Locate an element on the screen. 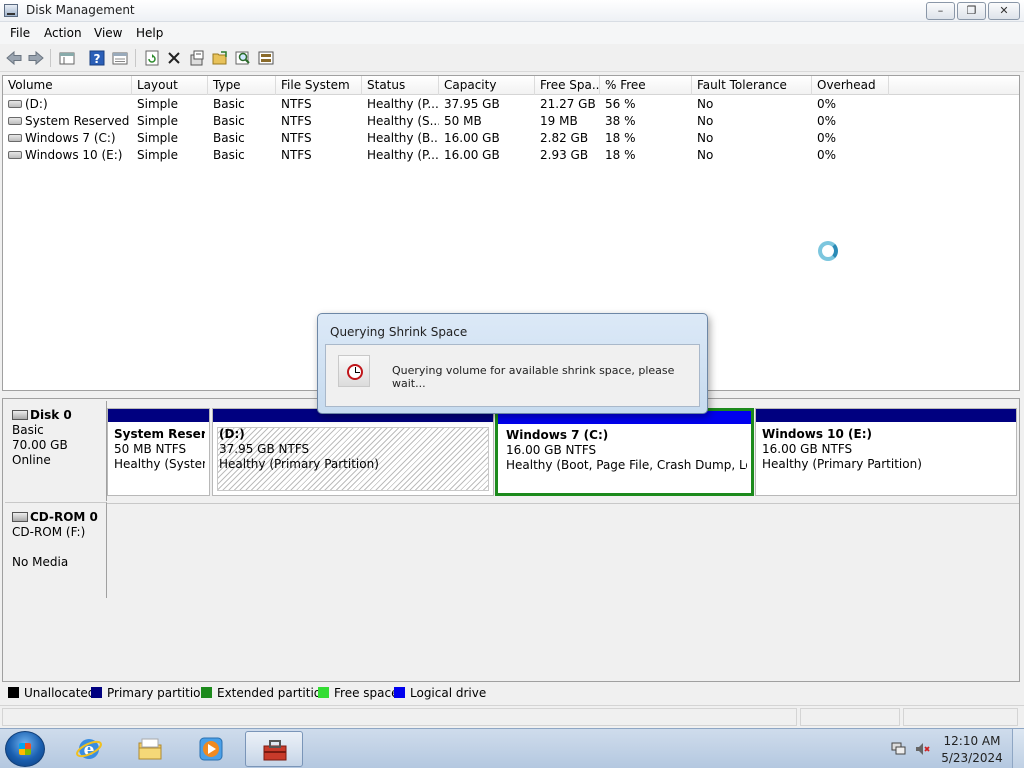 Image resolution: width=1024 pixels, height=768 pixels. volume-muted-icon is located at coordinates (923, 749).